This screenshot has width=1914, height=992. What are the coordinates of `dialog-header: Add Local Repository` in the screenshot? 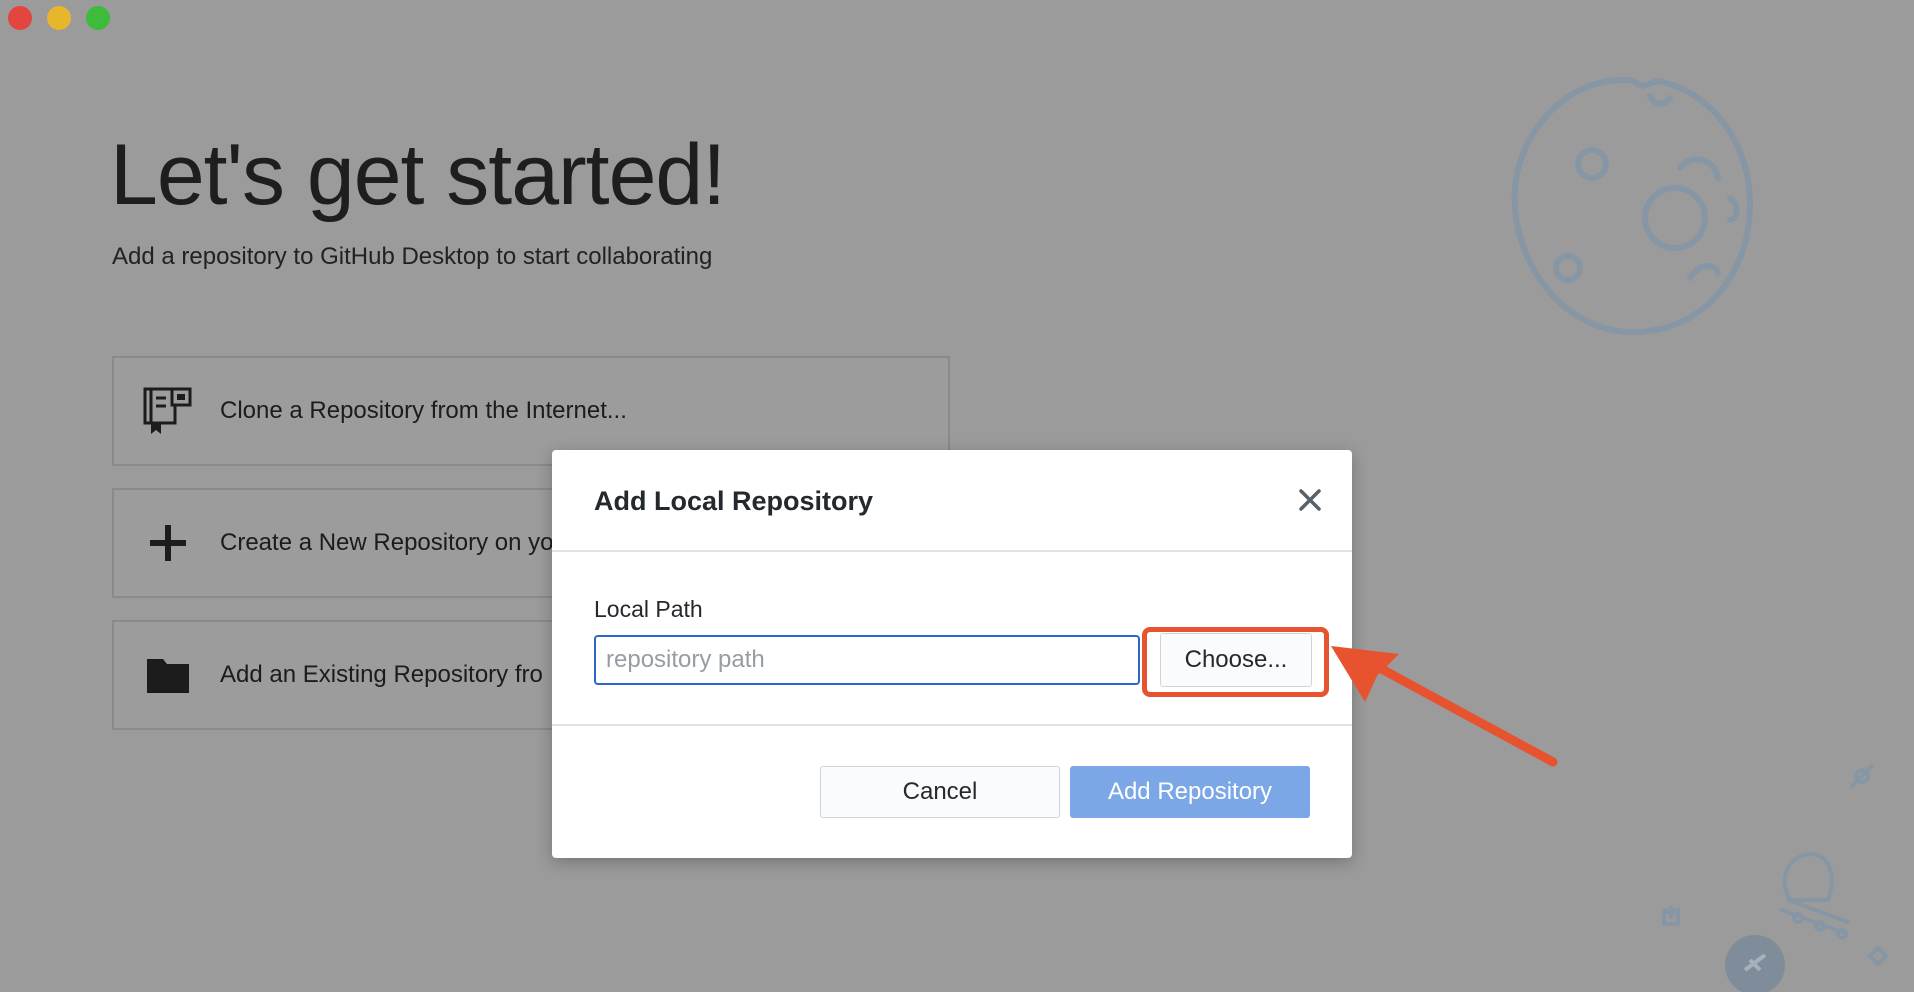 It's located at (952, 501).